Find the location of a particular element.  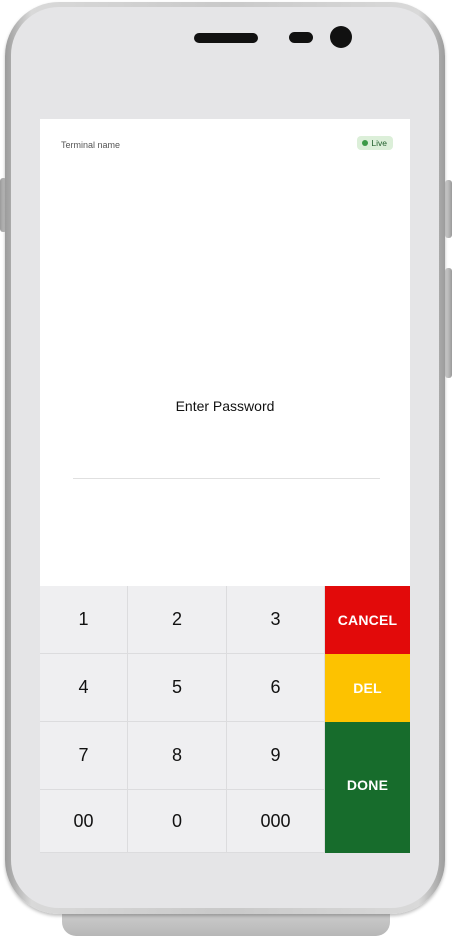

key-9: 9 is located at coordinates (276, 756).